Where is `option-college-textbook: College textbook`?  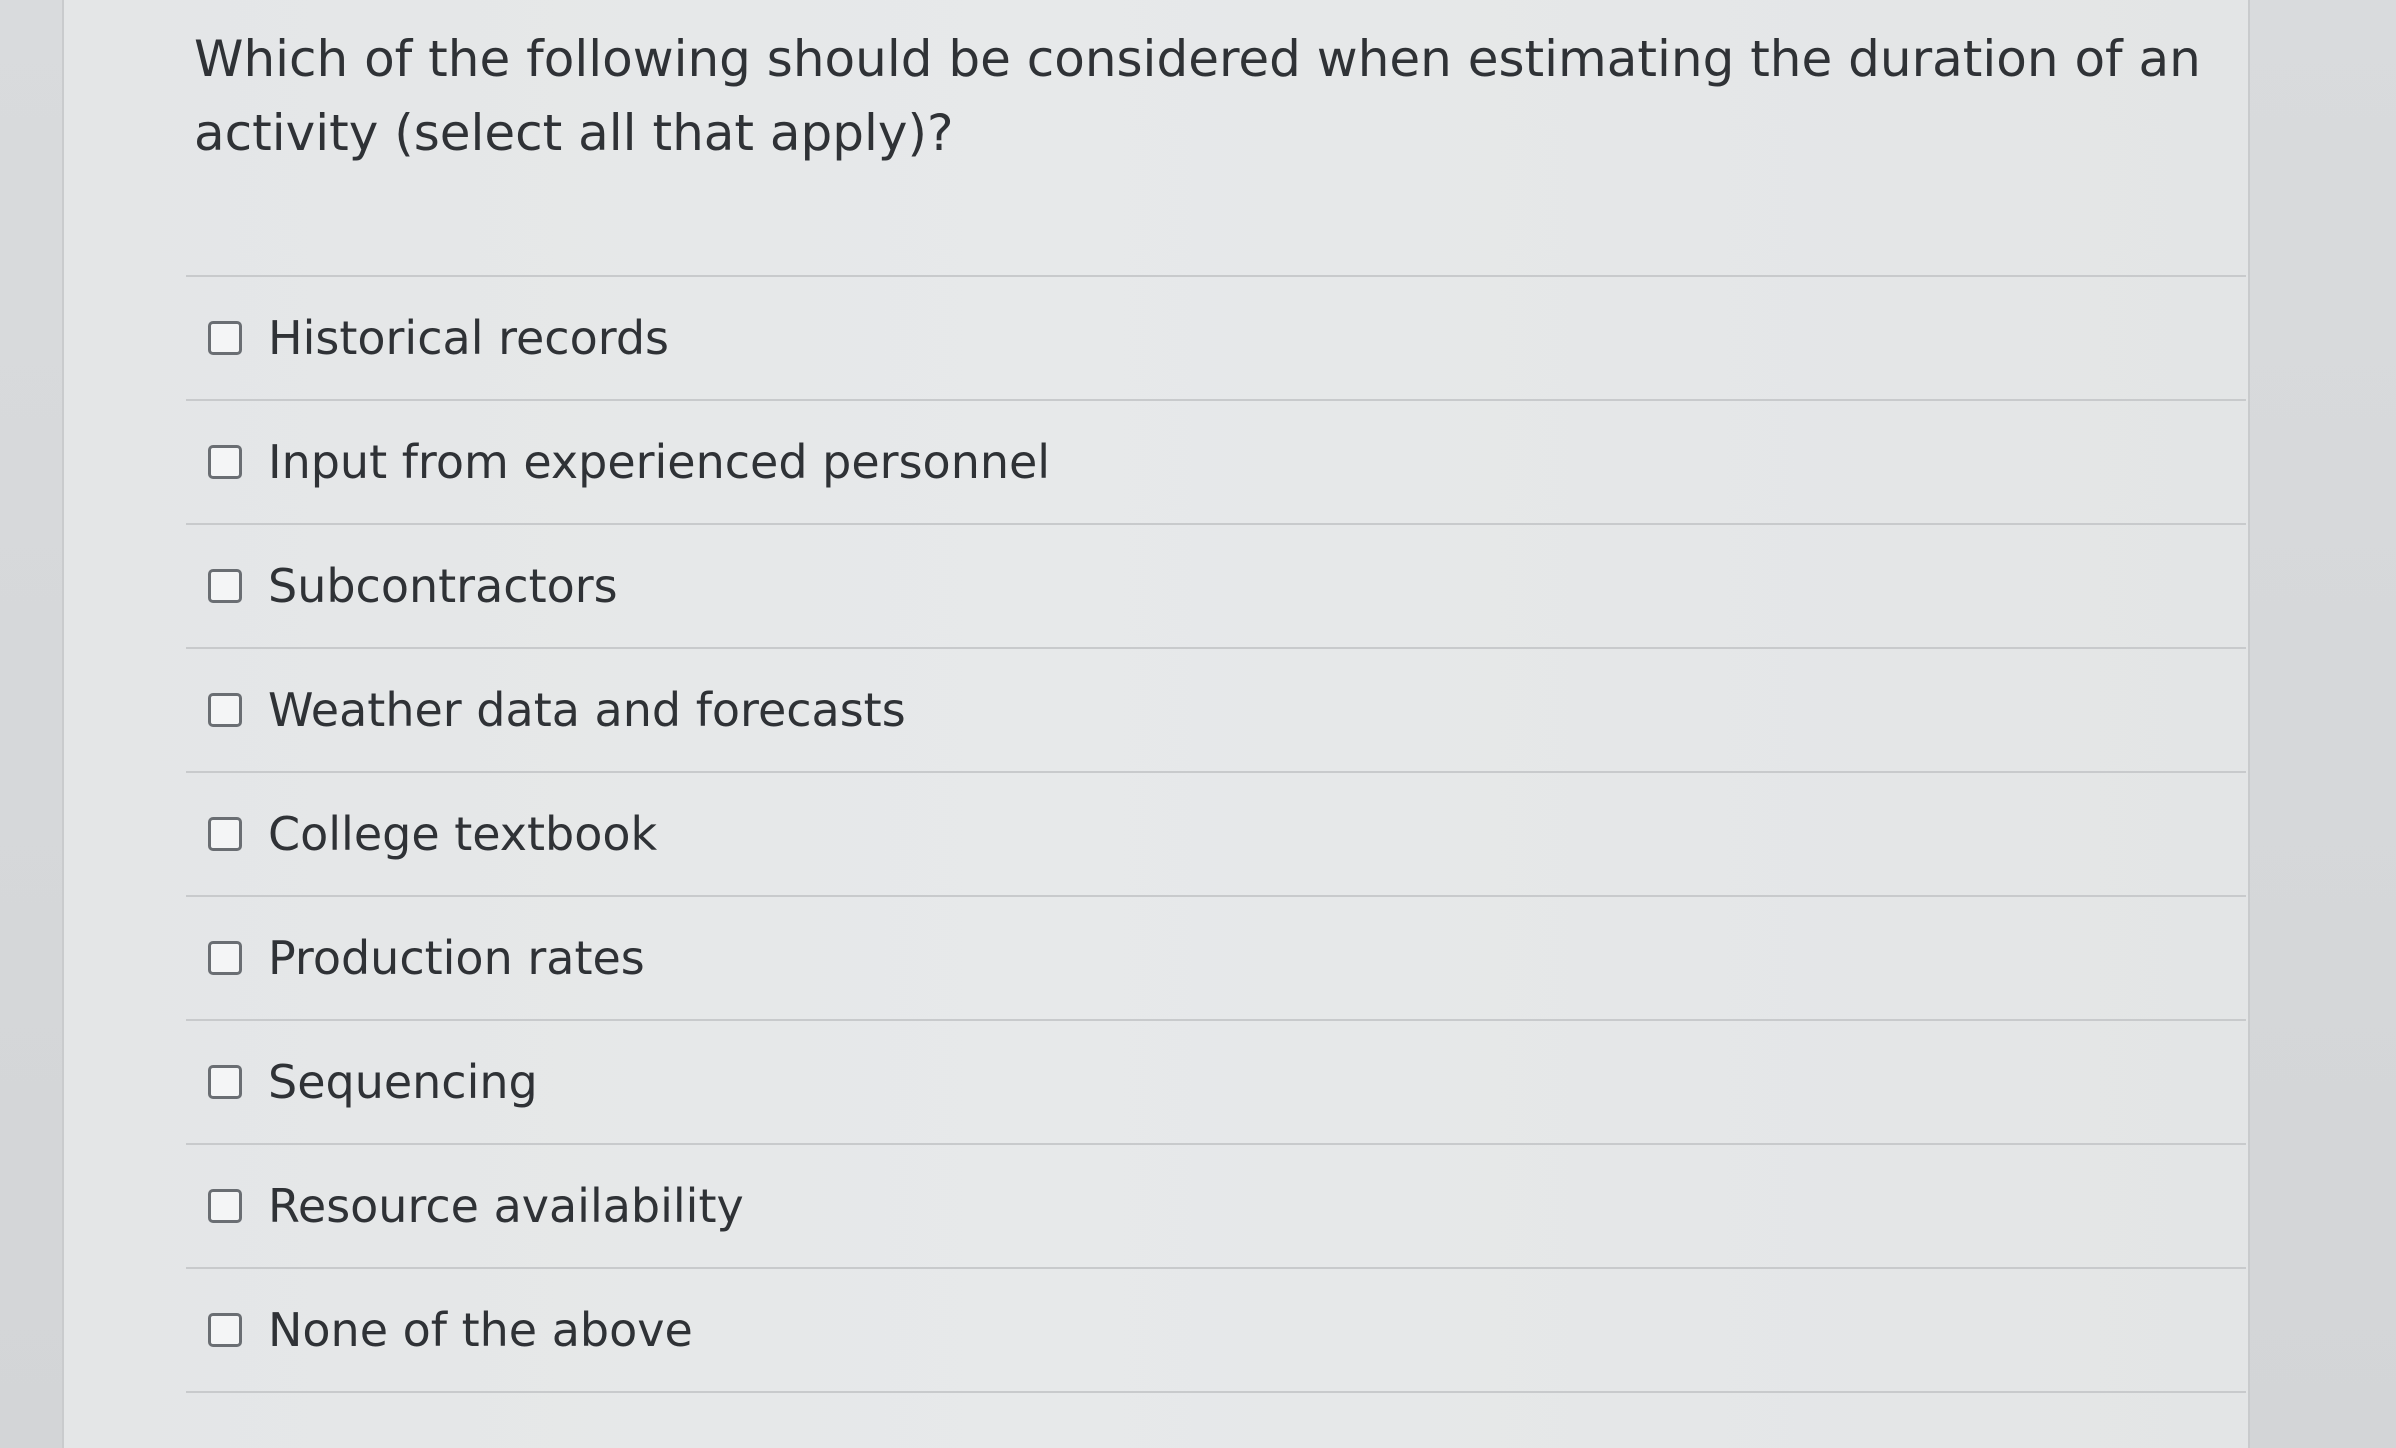
option-college-textbook: College textbook is located at coordinates (1216, 835).